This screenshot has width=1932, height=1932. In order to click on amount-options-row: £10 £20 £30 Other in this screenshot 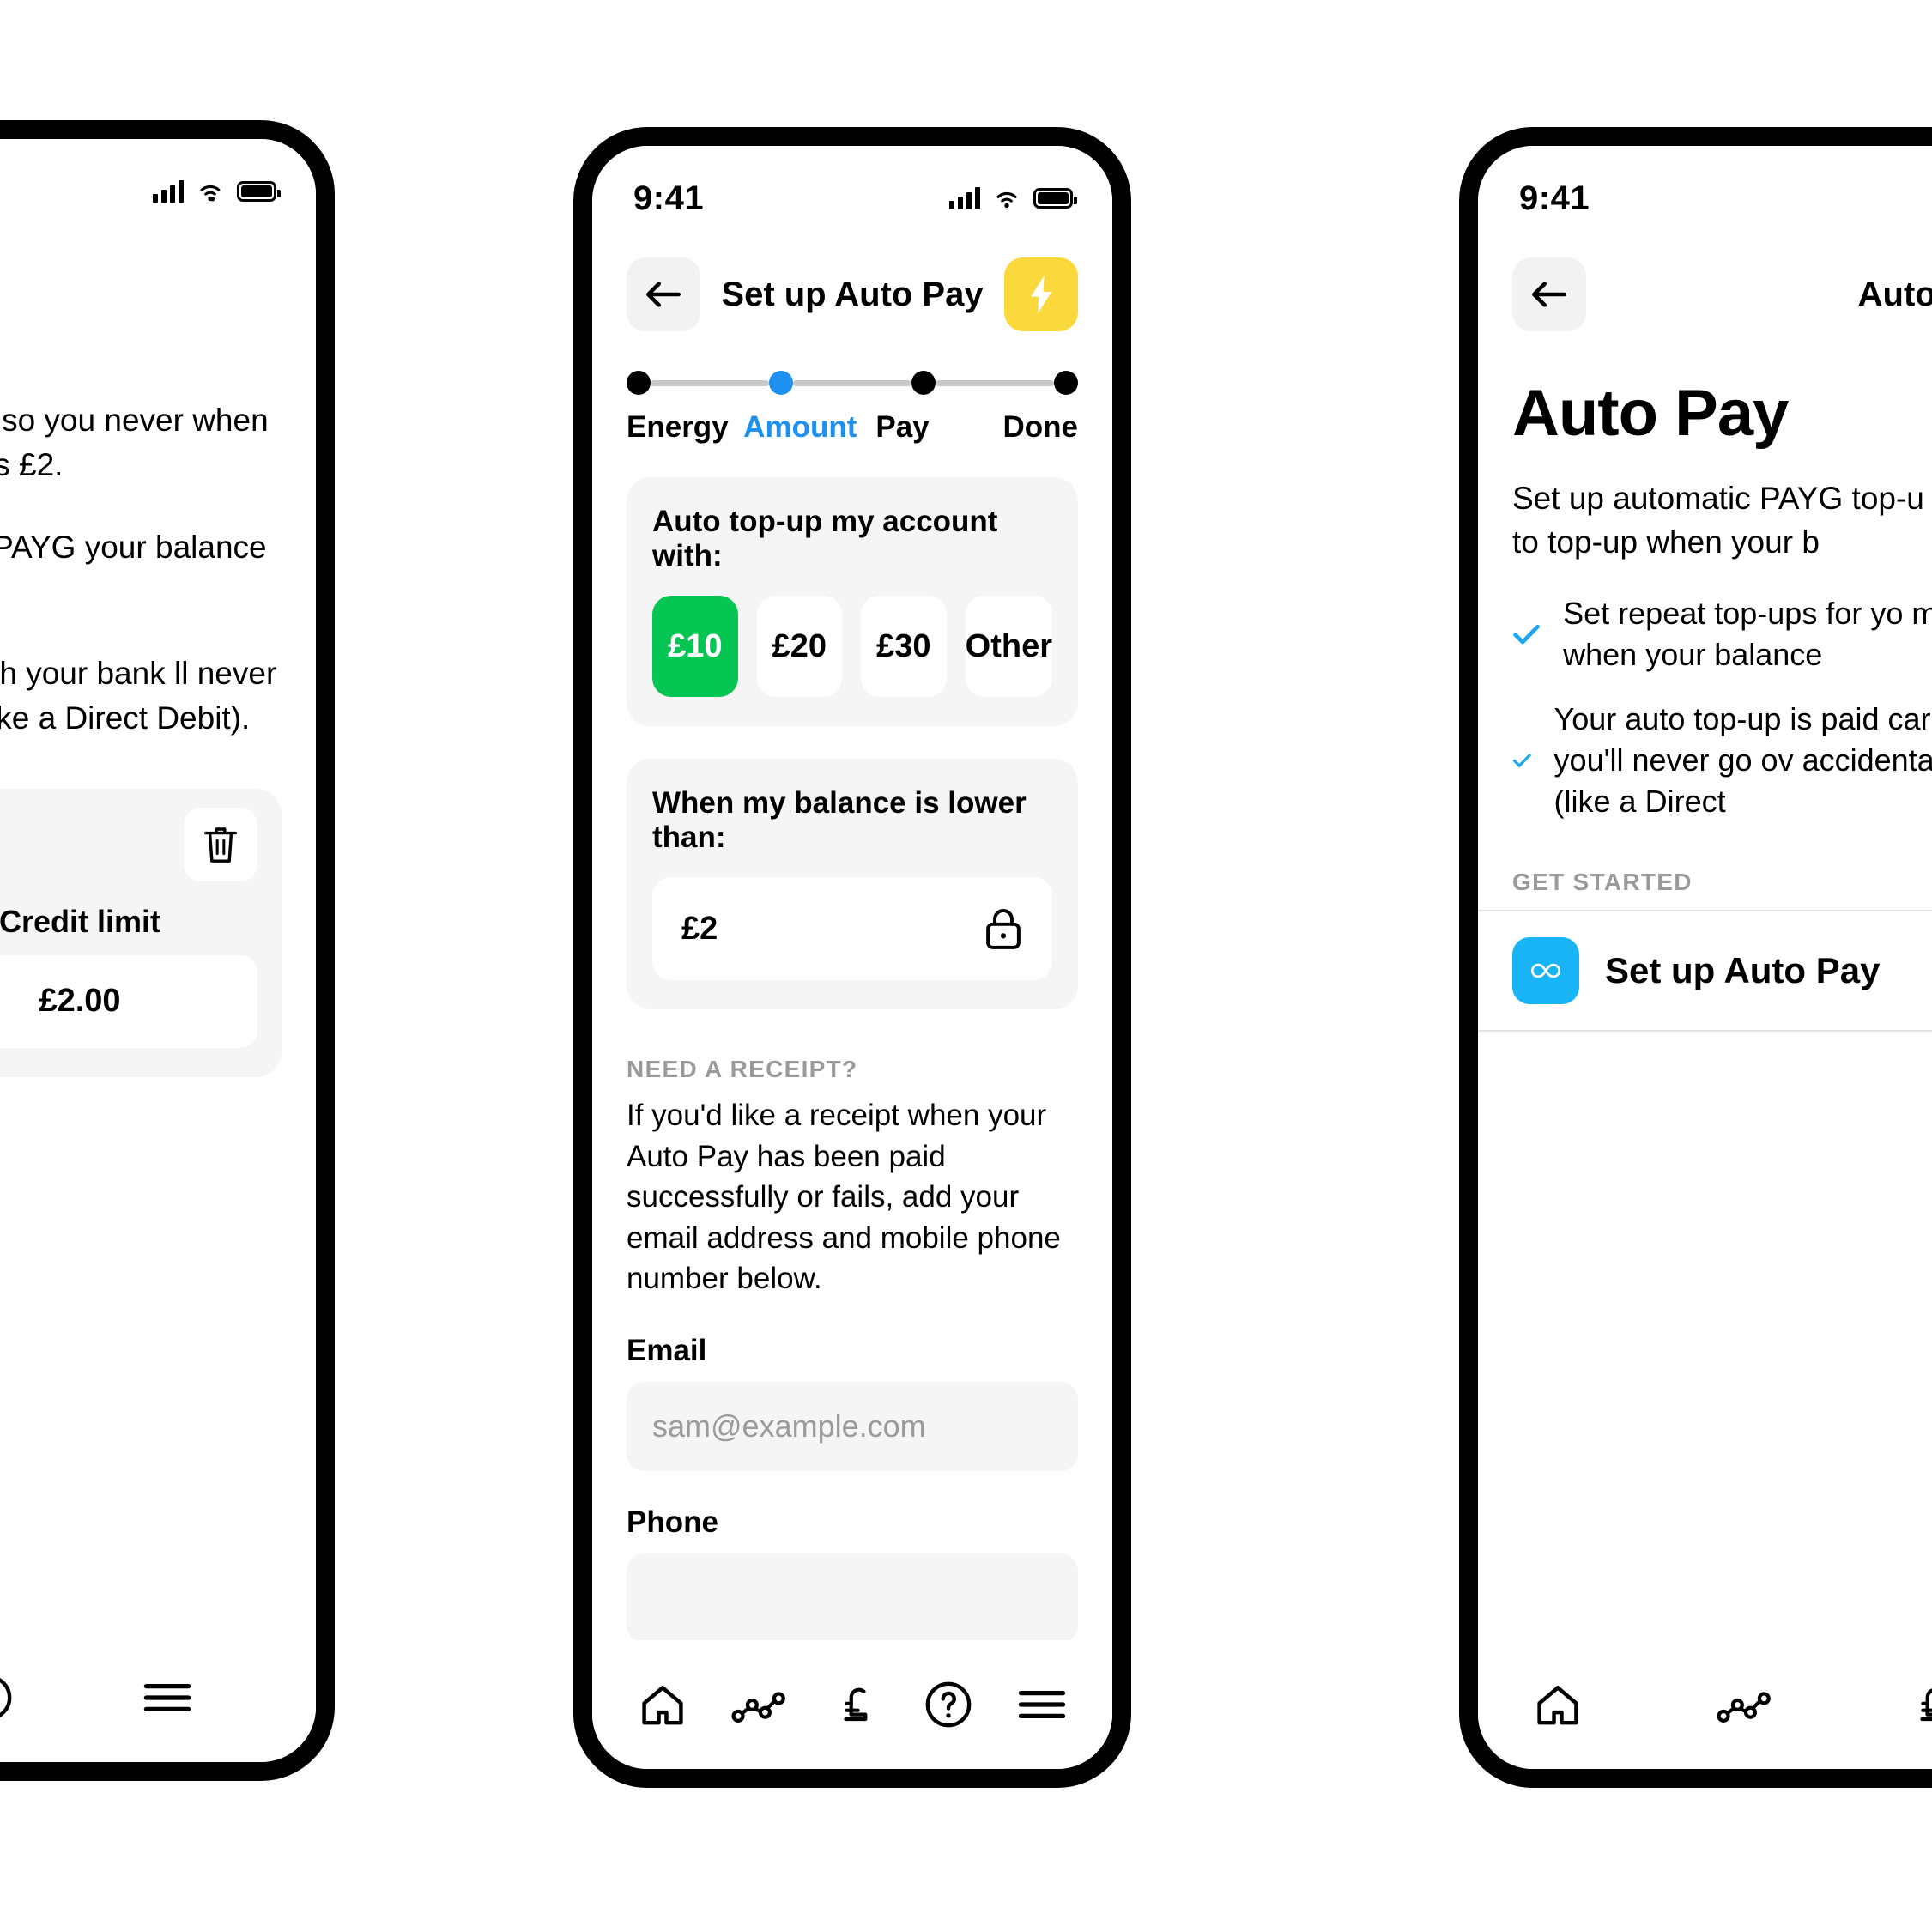, I will do `click(852, 647)`.